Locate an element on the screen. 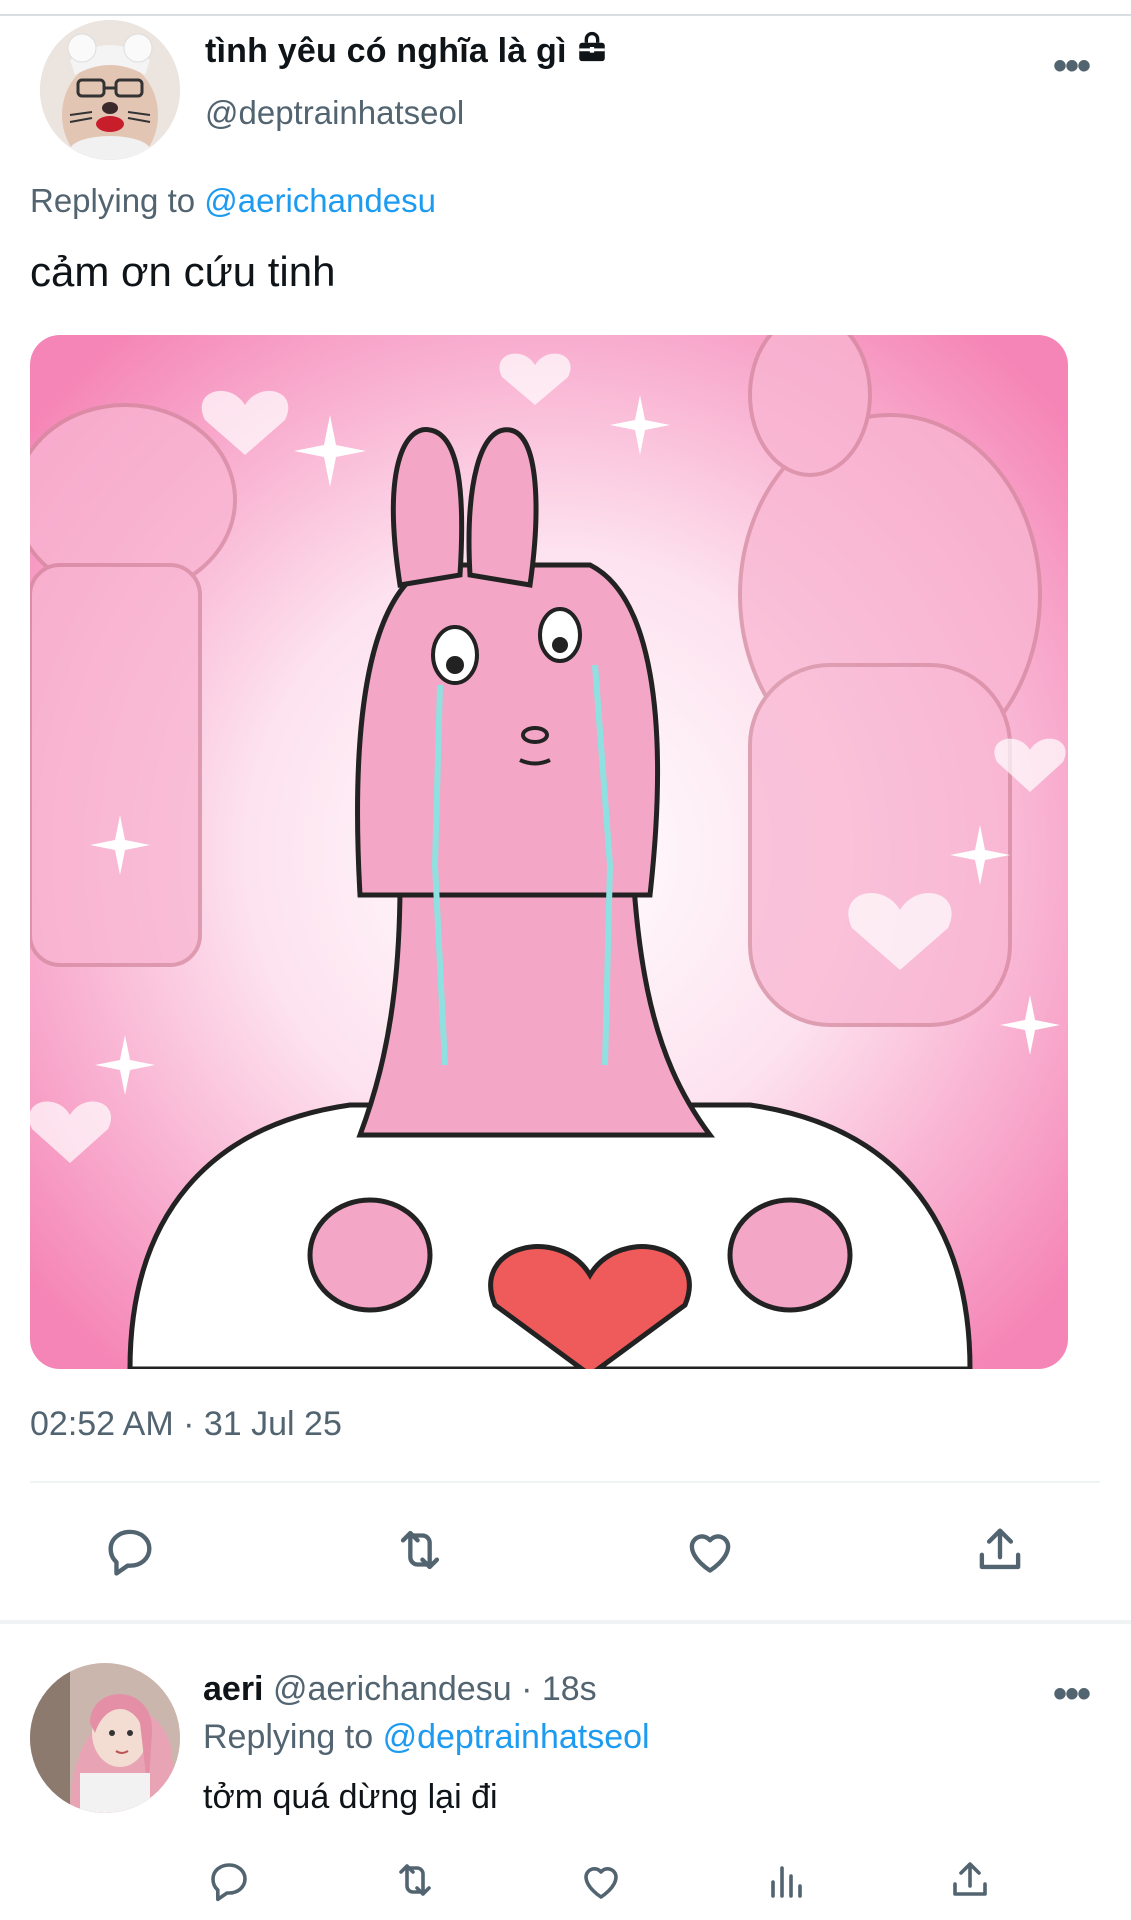 The width and height of the screenshot is (1131, 1920). lock-icon is located at coordinates (592, 51).